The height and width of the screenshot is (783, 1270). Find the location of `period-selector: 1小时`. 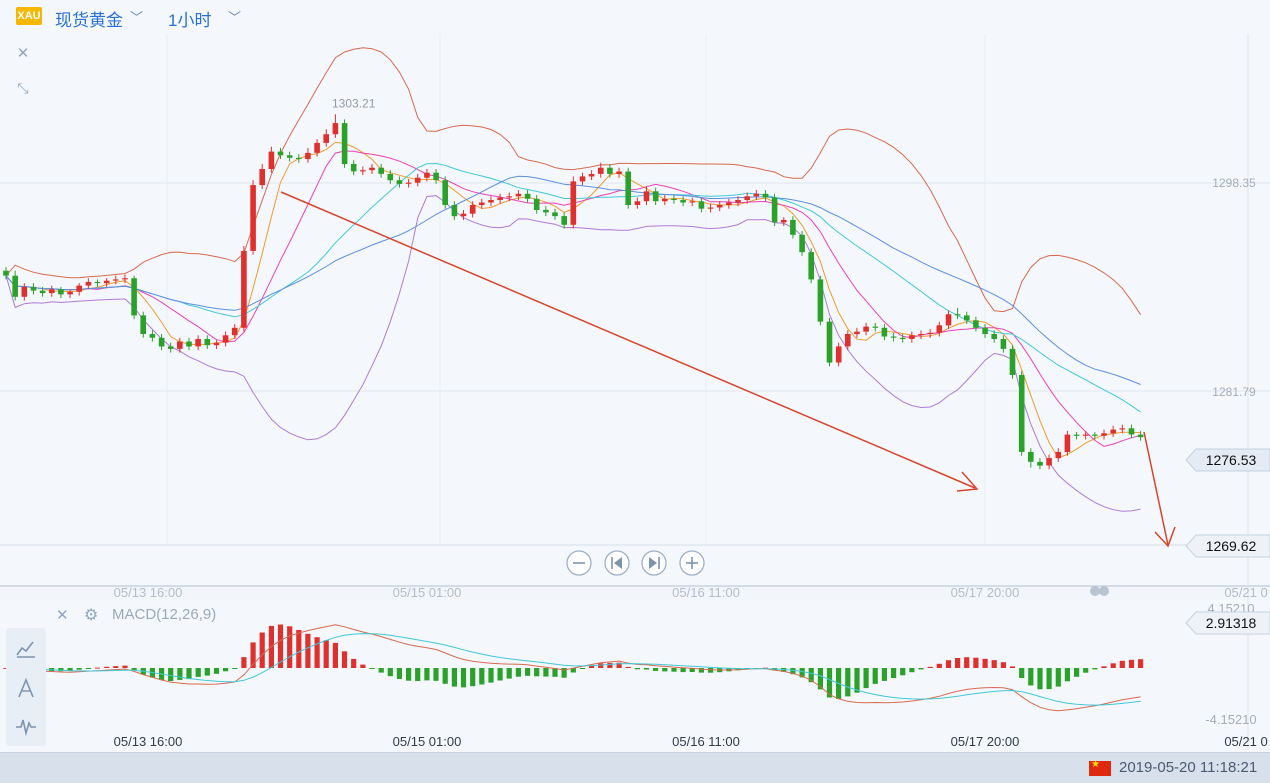

period-selector: 1小时 is located at coordinates (189, 18).